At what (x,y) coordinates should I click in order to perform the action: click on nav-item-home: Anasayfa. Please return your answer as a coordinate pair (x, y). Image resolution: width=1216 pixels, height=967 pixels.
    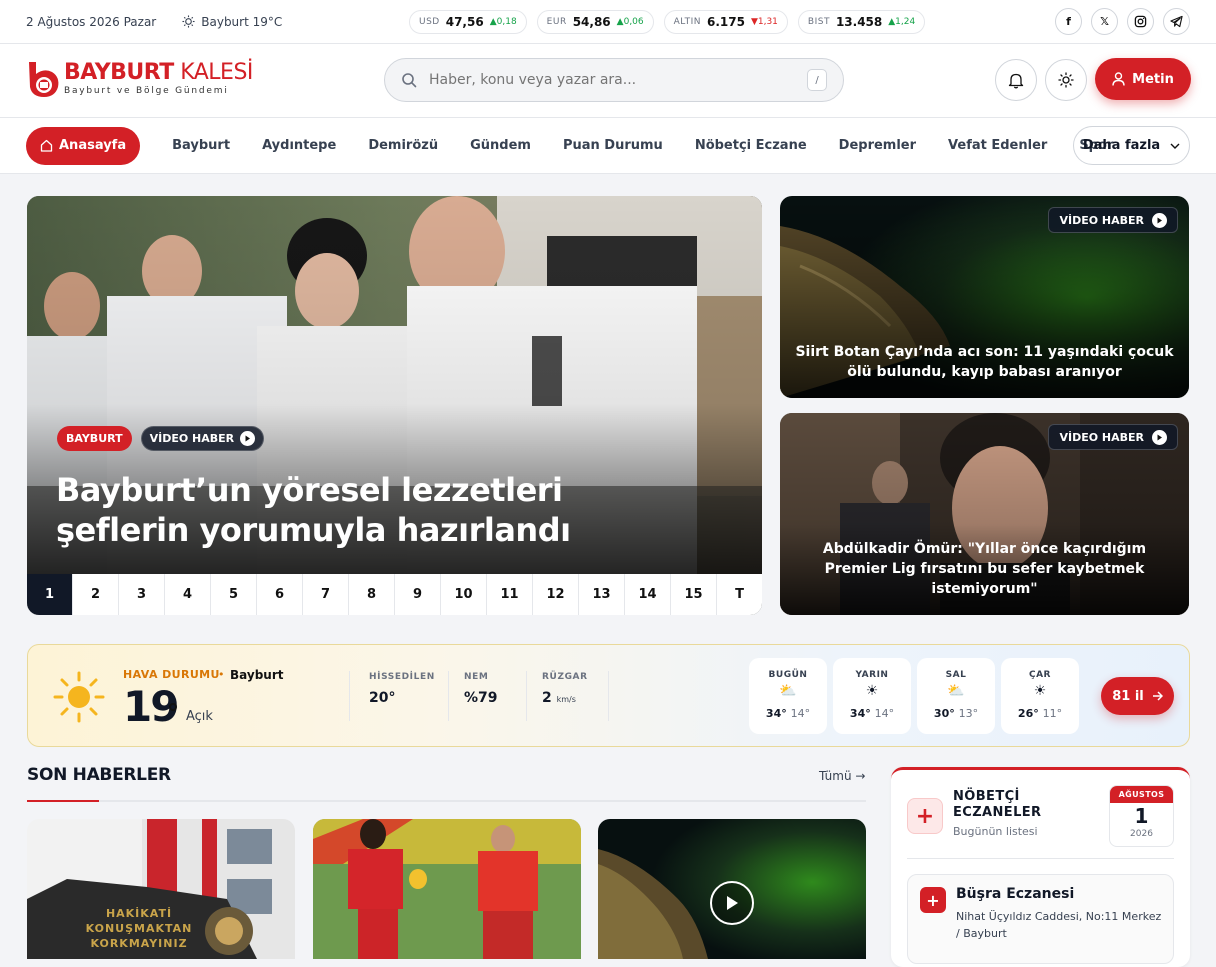
    Looking at the image, I should click on (83, 145).